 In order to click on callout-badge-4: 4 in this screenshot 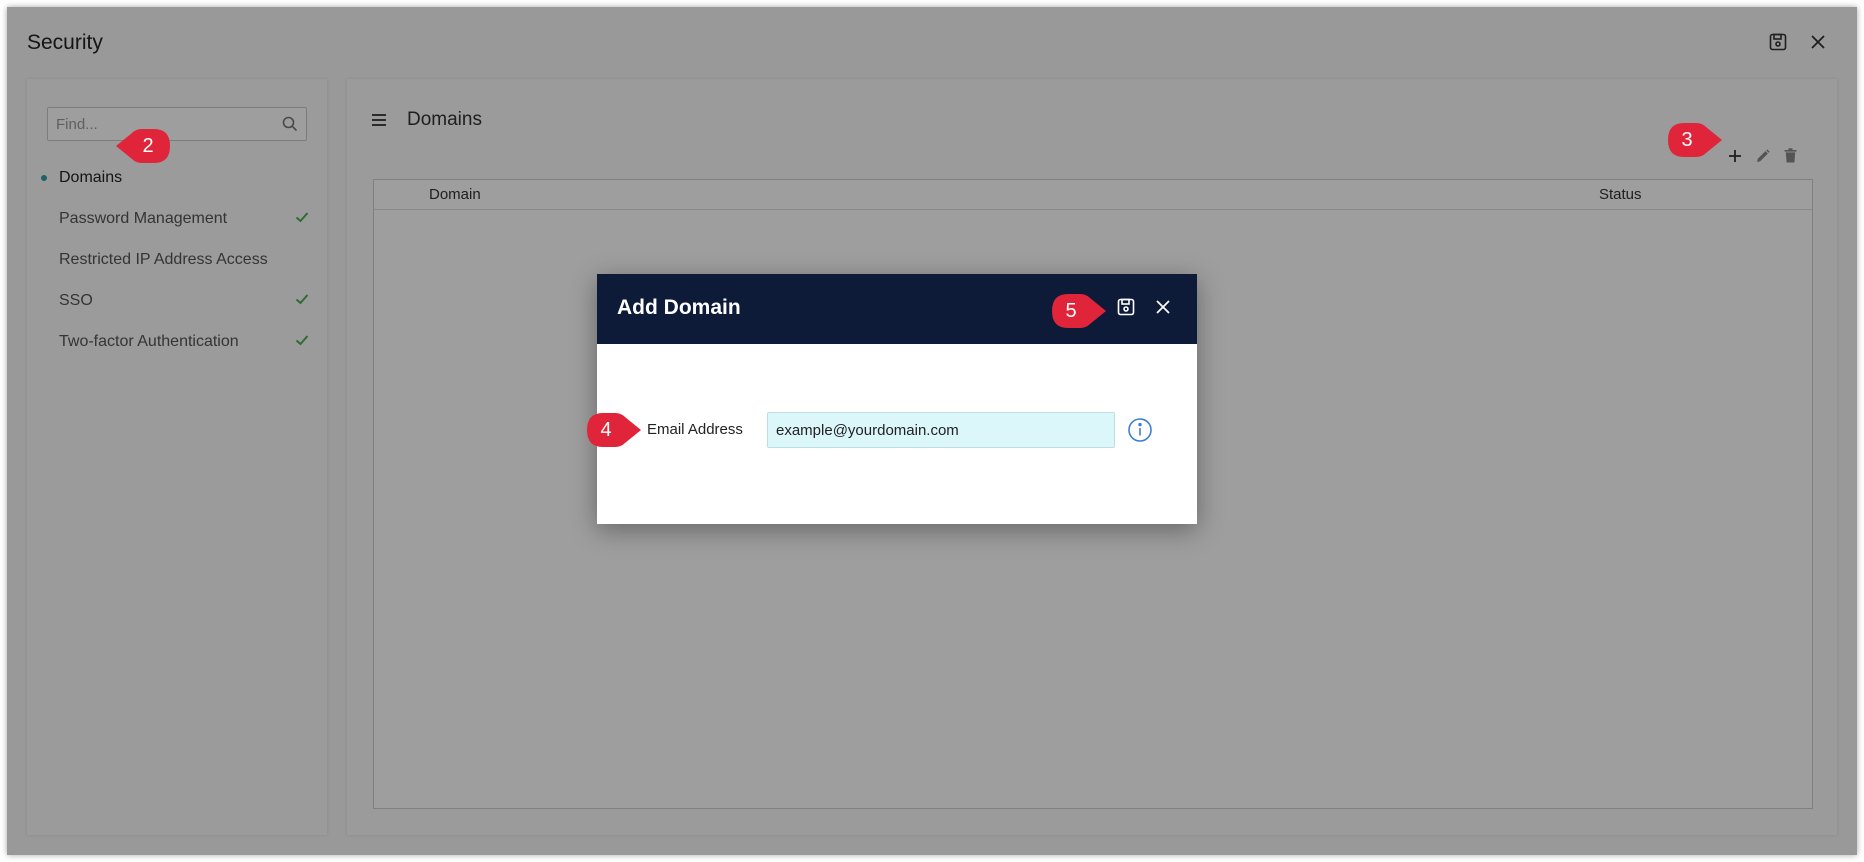, I will do `click(613, 430)`.